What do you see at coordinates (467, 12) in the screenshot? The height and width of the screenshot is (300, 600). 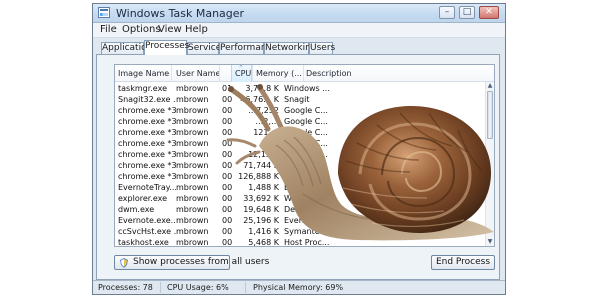 I see `maximize-button: □` at bounding box center [467, 12].